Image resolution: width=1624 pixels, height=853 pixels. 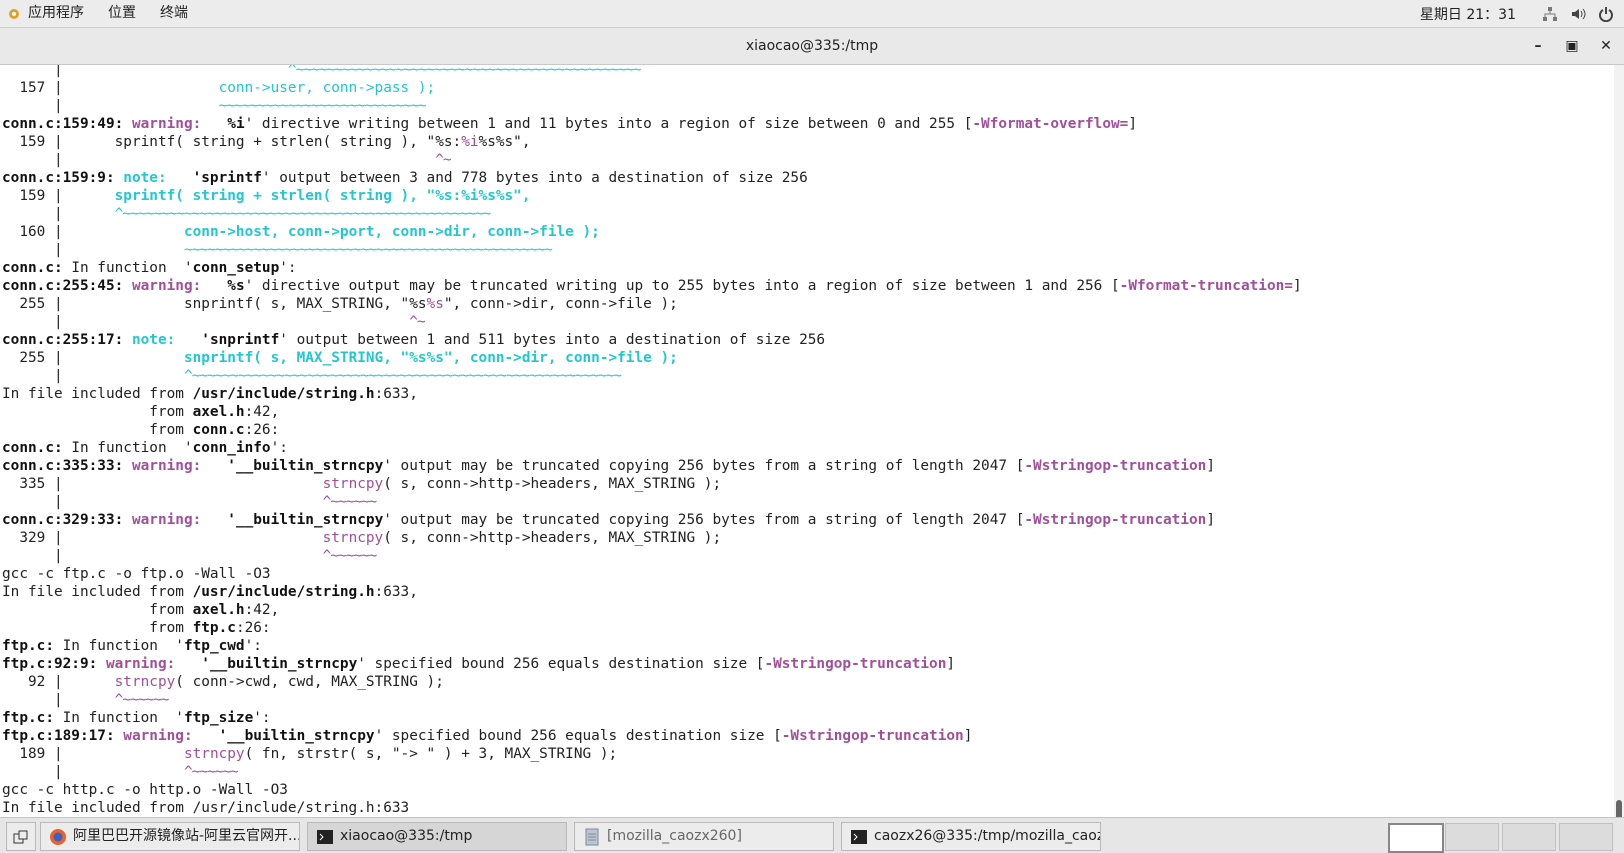 I want to click on taskbar-item-label: xiaocao@335:/tmp, so click(x=406, y=836).